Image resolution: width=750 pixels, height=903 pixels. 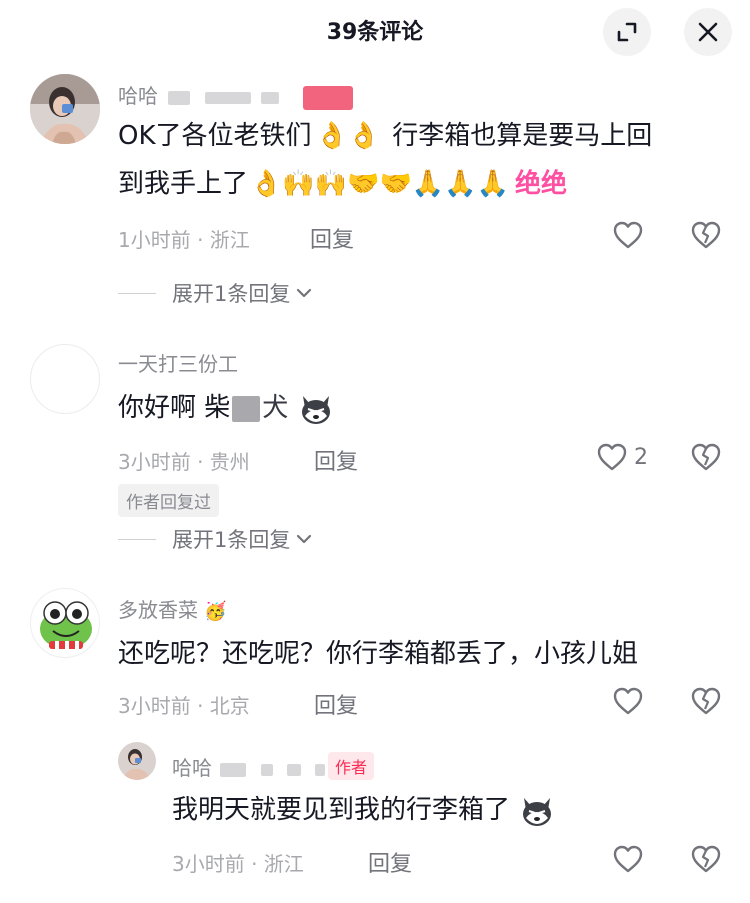 What do you see at coordinates (184, 706) in the screenshot?
I see `comment-time-location: 3小时前 · 北京` at bounding box center [184, 706].